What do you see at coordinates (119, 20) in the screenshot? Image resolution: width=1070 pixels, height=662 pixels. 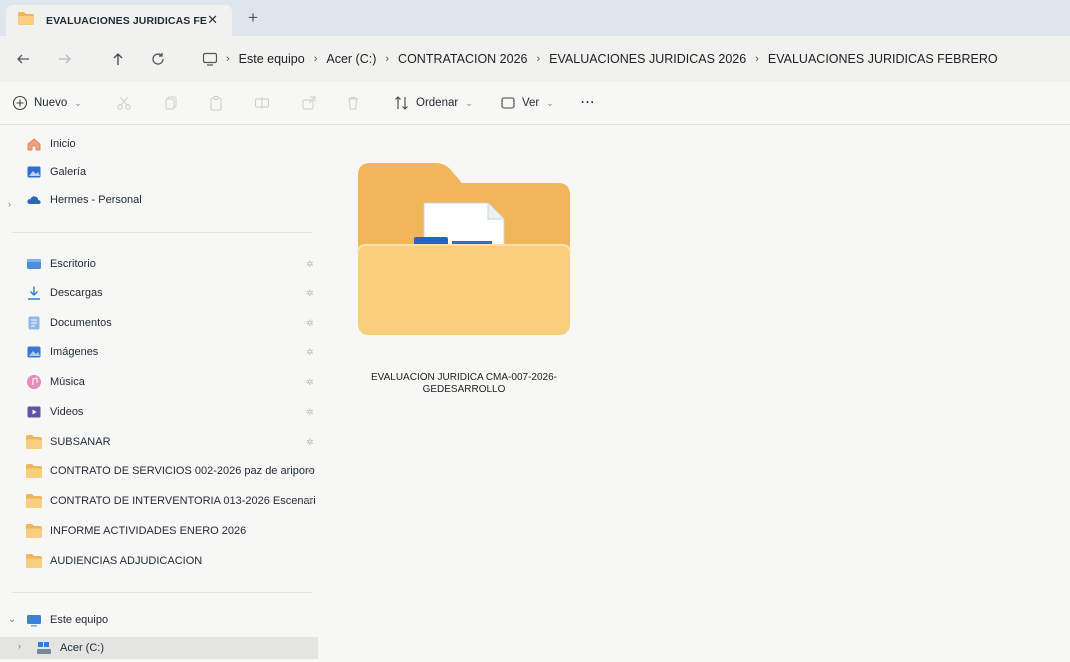 I see `tab-active: EVALUACIONES JURIDICAS FE ✕` at bounding box center [119, 20].